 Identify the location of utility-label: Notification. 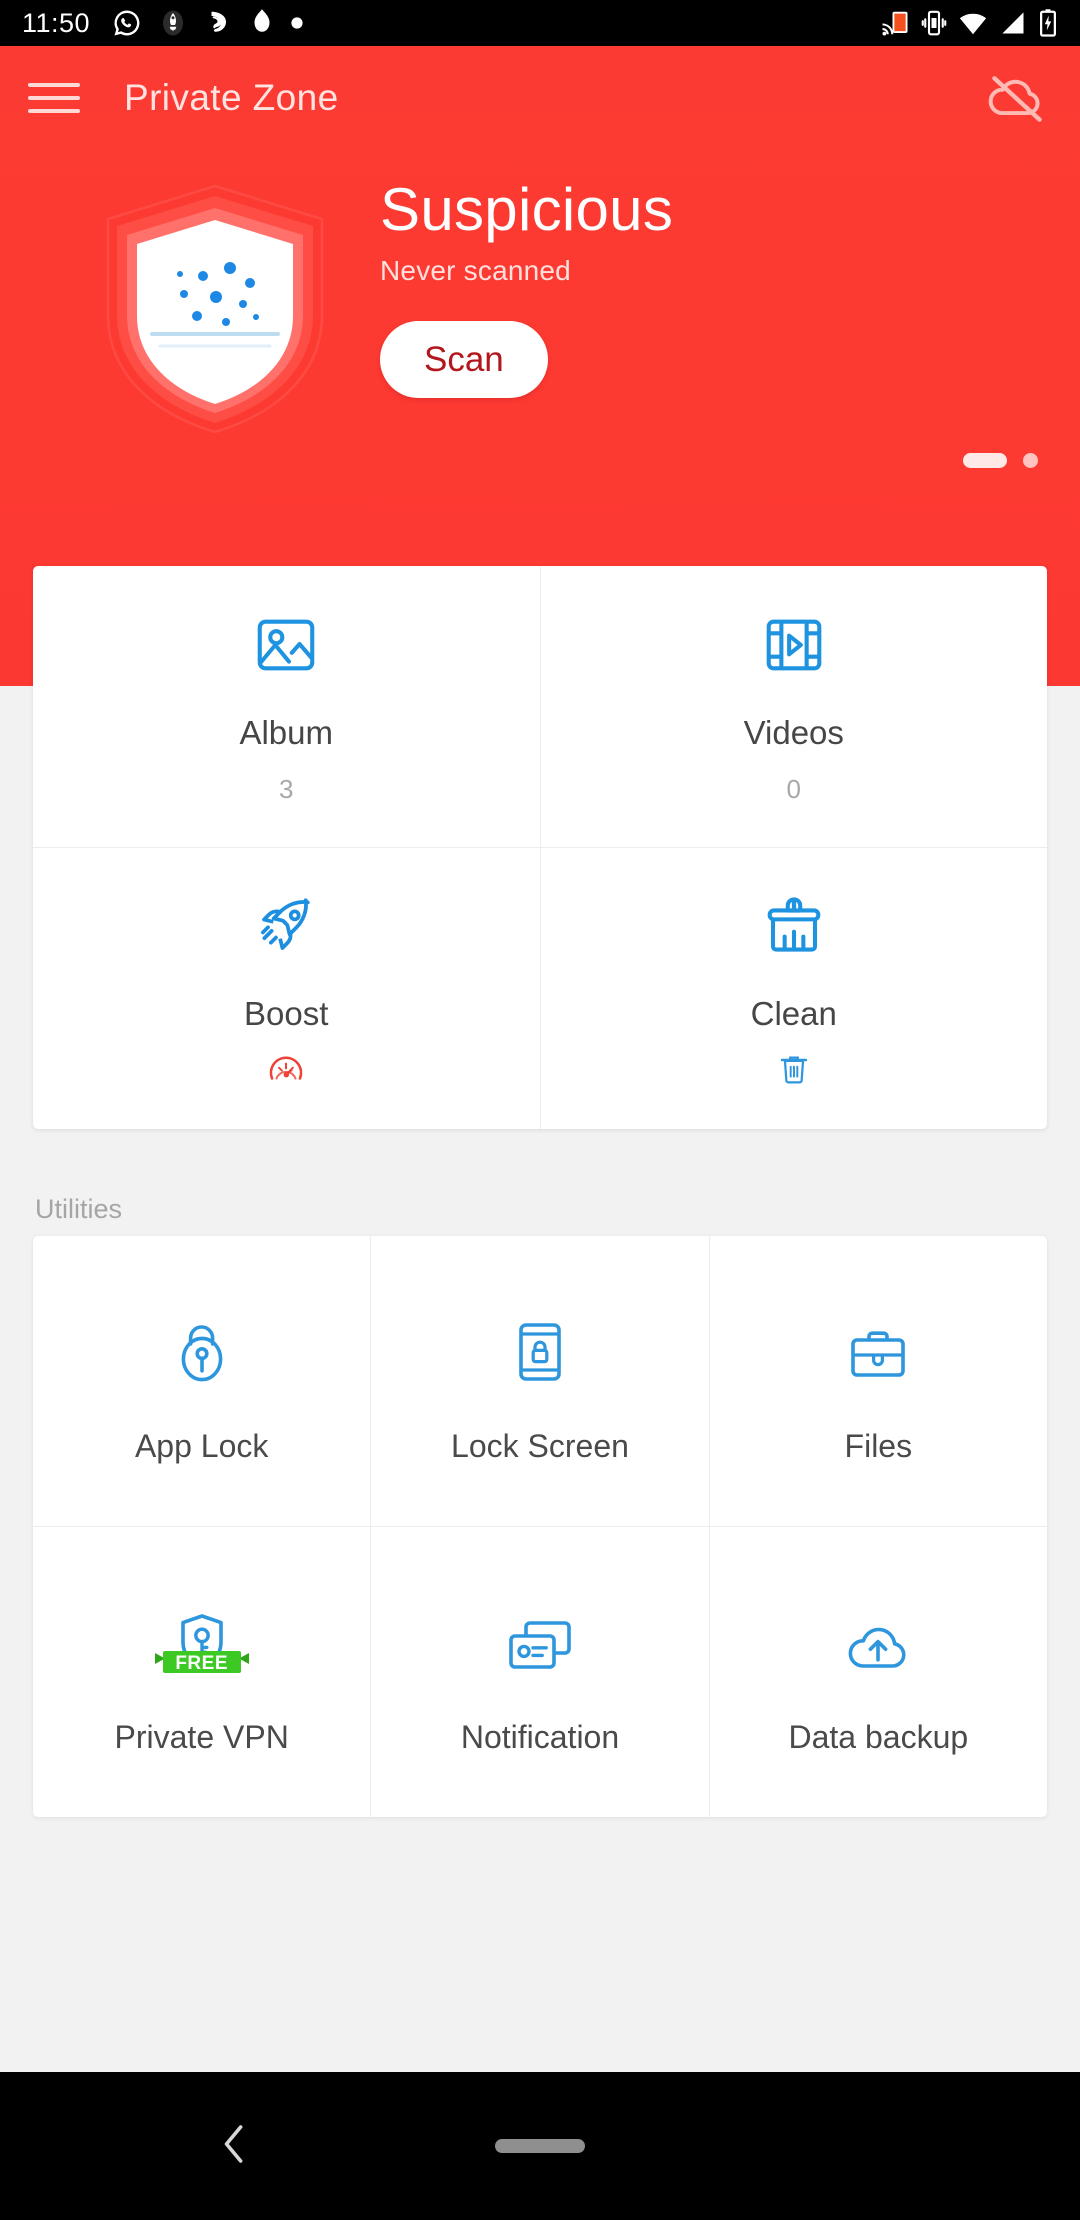
(540, 1736).